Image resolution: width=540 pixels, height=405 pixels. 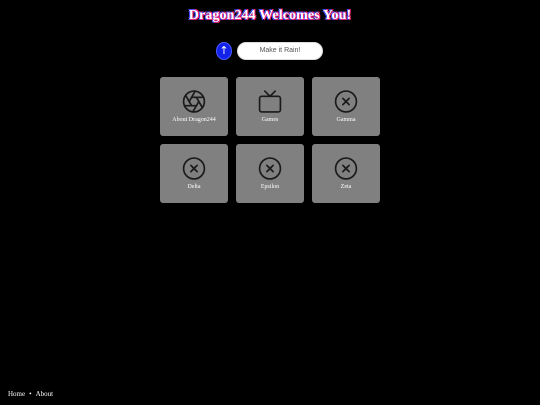 What do you see at coordinates (346, 120) in the screenshot?
I see `tile-label: Gamma` at bounding box center [346, 120].